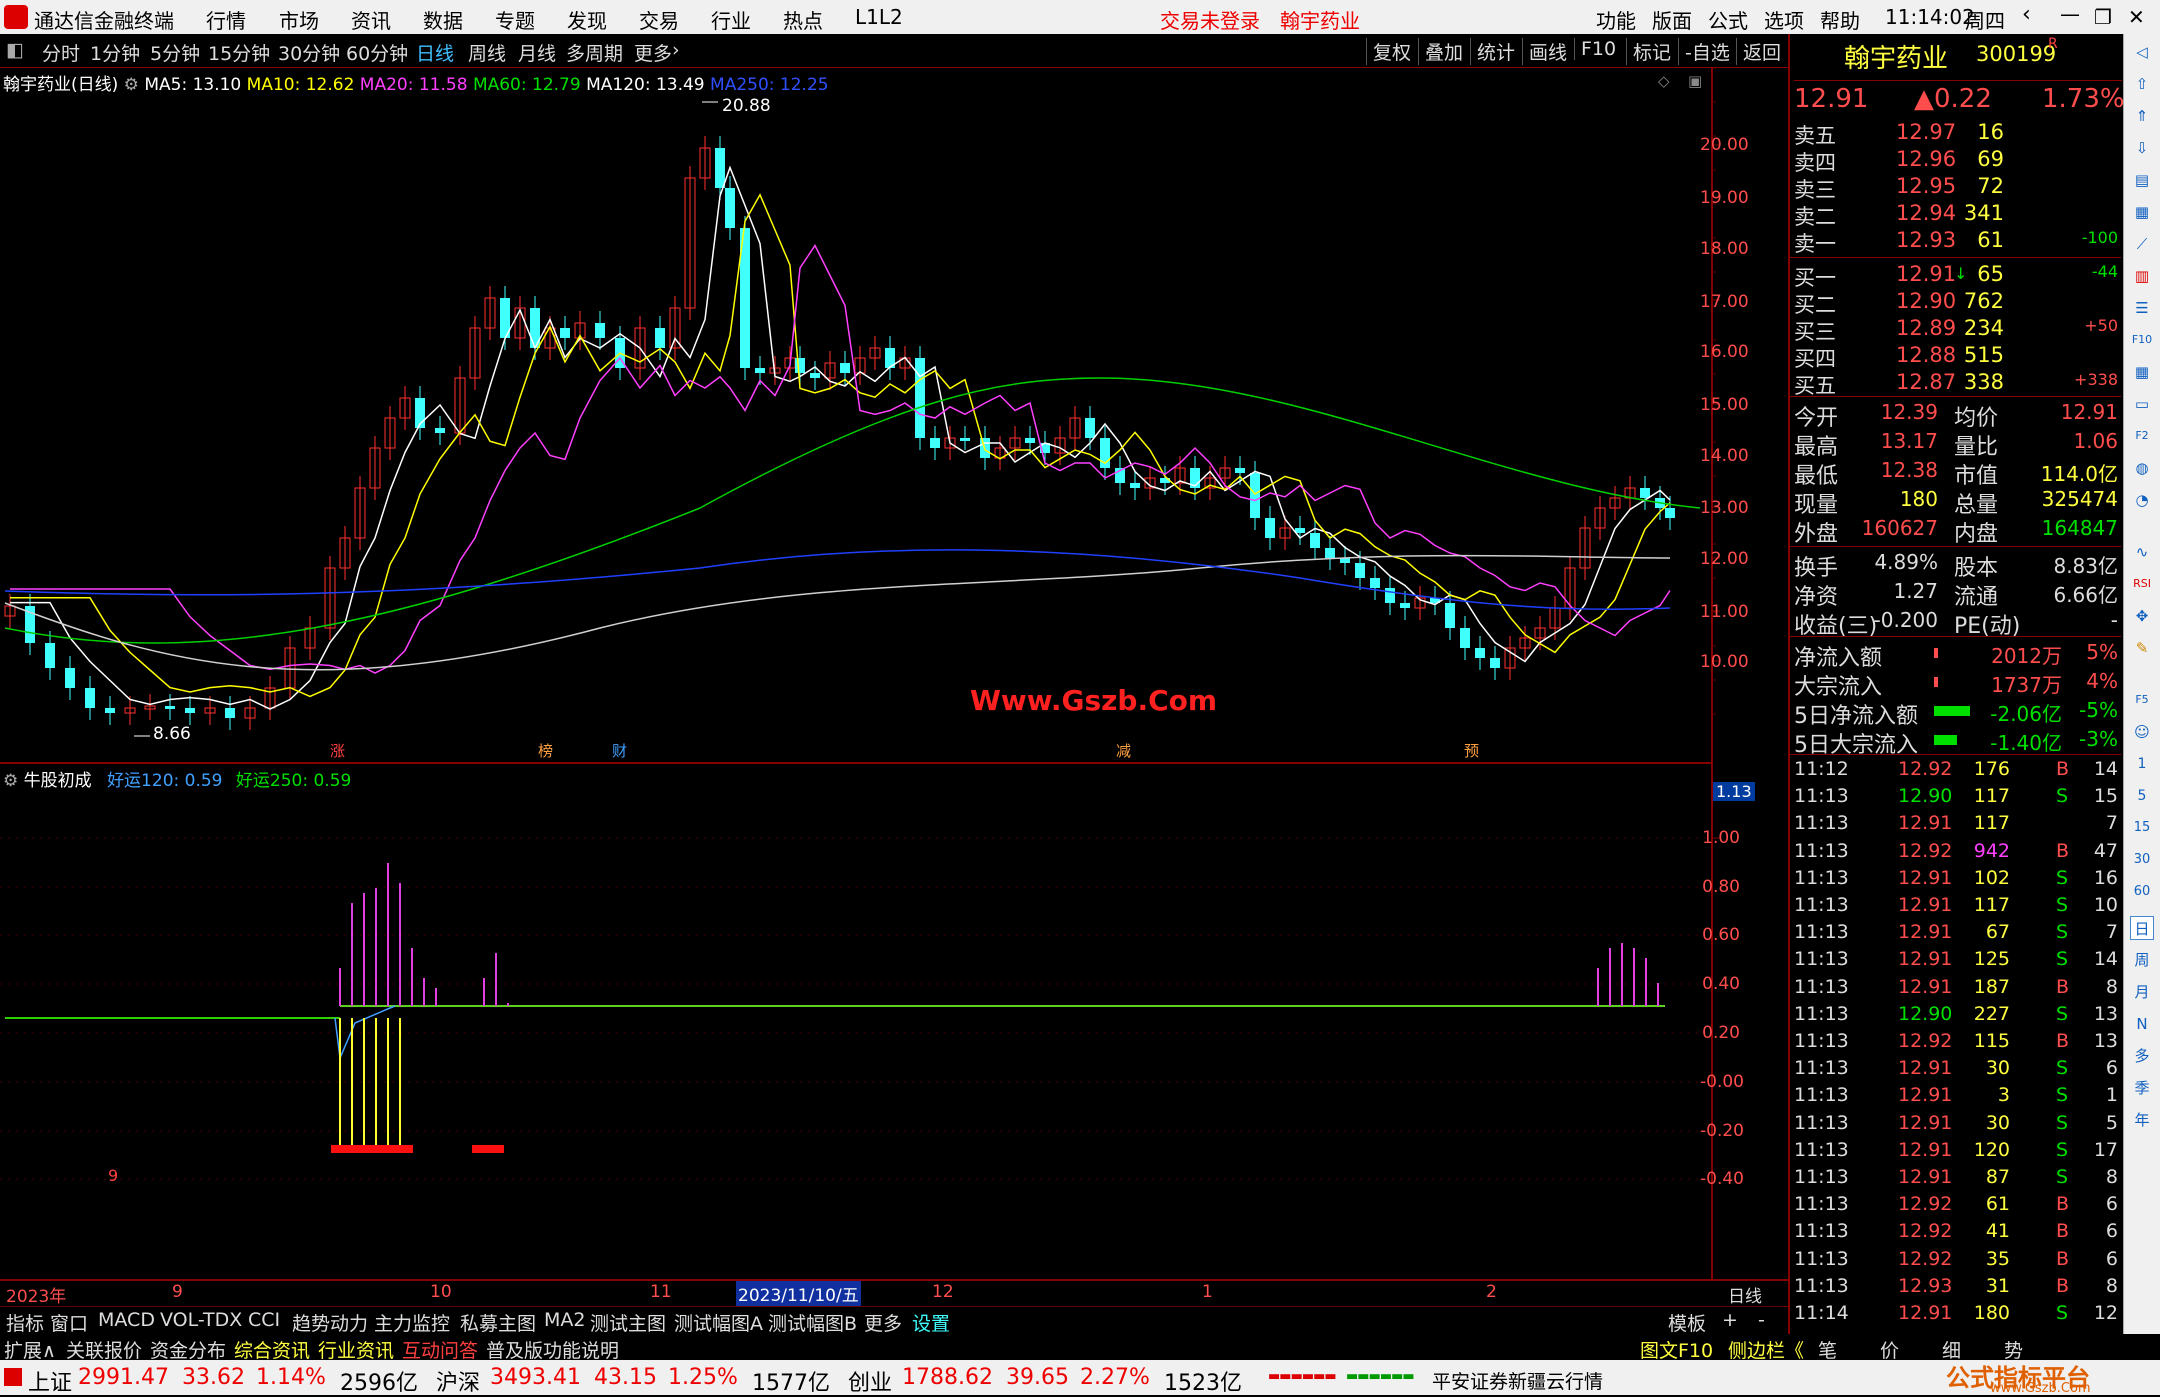 This screenshot has width=2160, height=1397. Describe the element at coordinates (2142, 84) in the screenshot. I see `arrow-up-icon: ⇧` at that location.